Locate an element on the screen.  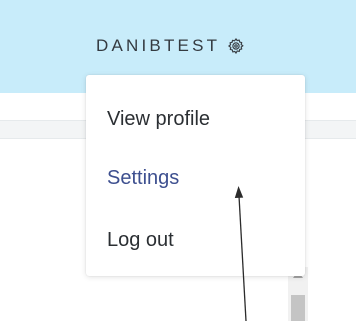
user-menu-toggle: DANIBTEST is located at coordinates (170, 46).